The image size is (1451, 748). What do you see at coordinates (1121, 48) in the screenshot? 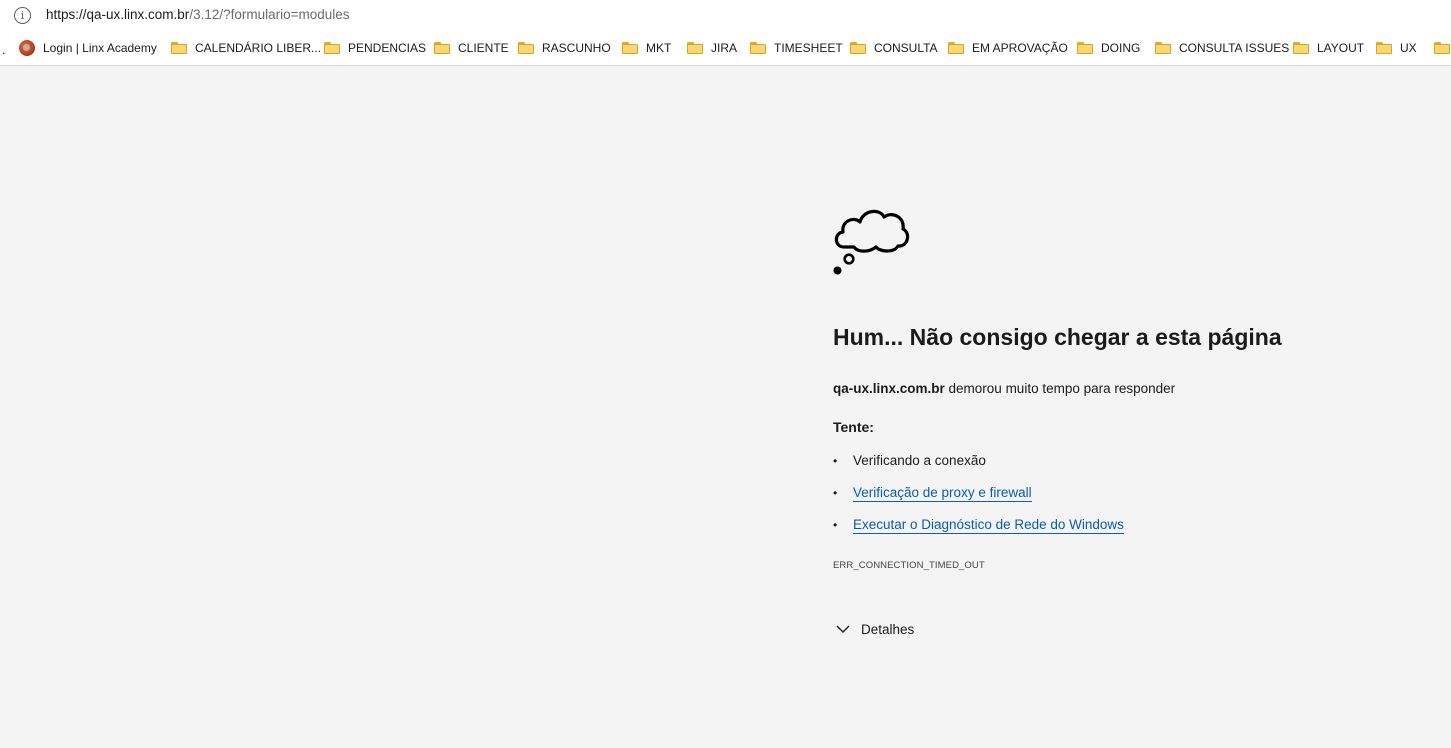
I see `bookmark-label: DOING` at bounding box center [1121, 48].